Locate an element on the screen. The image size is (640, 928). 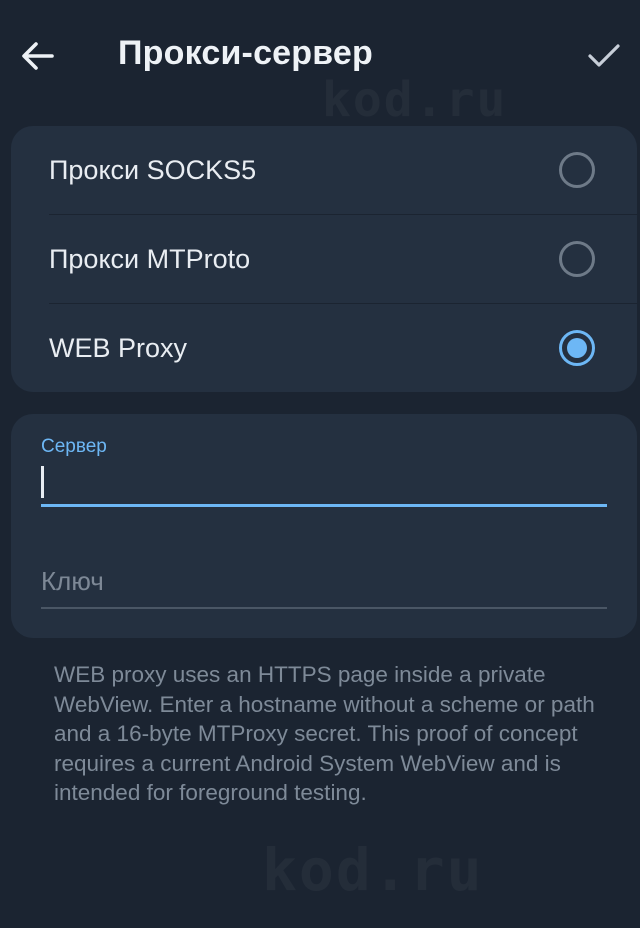
checkmark-icon is located at coordinates (604, 55).